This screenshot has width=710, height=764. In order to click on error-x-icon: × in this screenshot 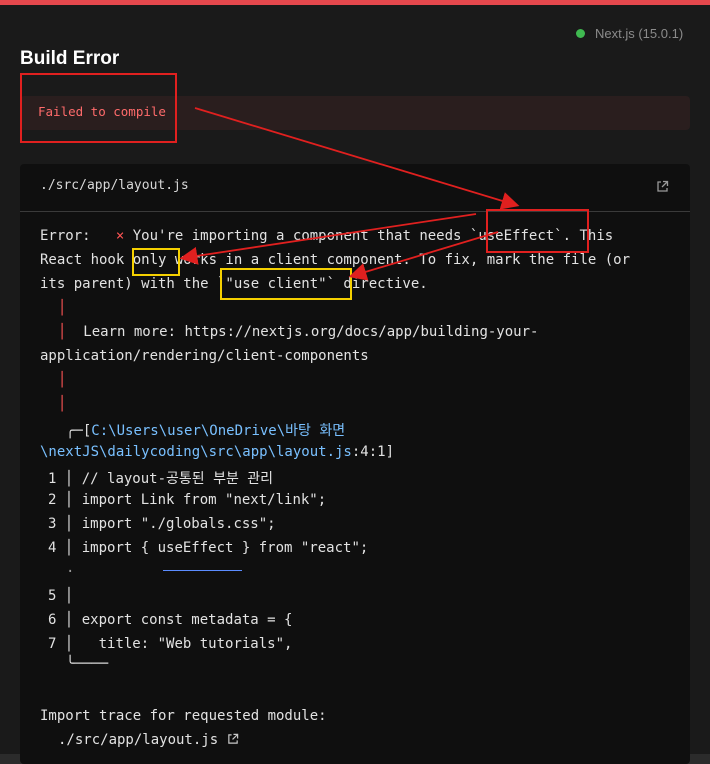, I will do `click(120, 236)`.